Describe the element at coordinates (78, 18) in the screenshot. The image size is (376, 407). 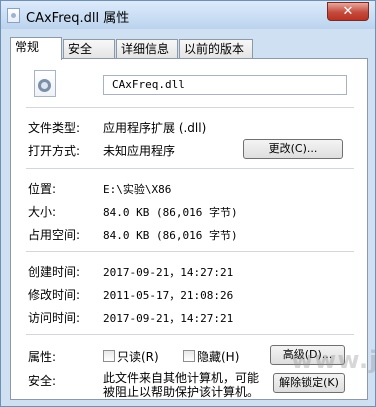
I see `window-title: CAxFreq.dll 属性` at that location.